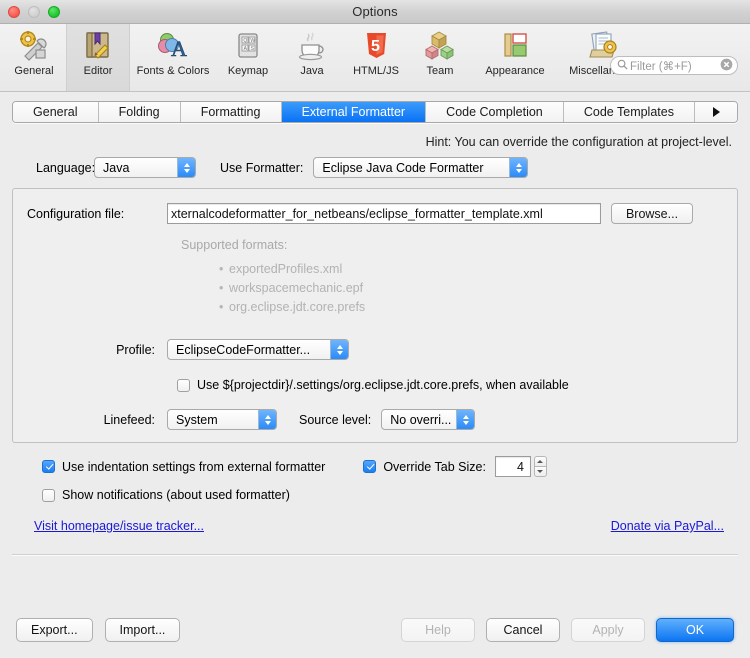 This screenshot has height=658, width=750. I want to click on tab-label: Folding, so click(139, 112).